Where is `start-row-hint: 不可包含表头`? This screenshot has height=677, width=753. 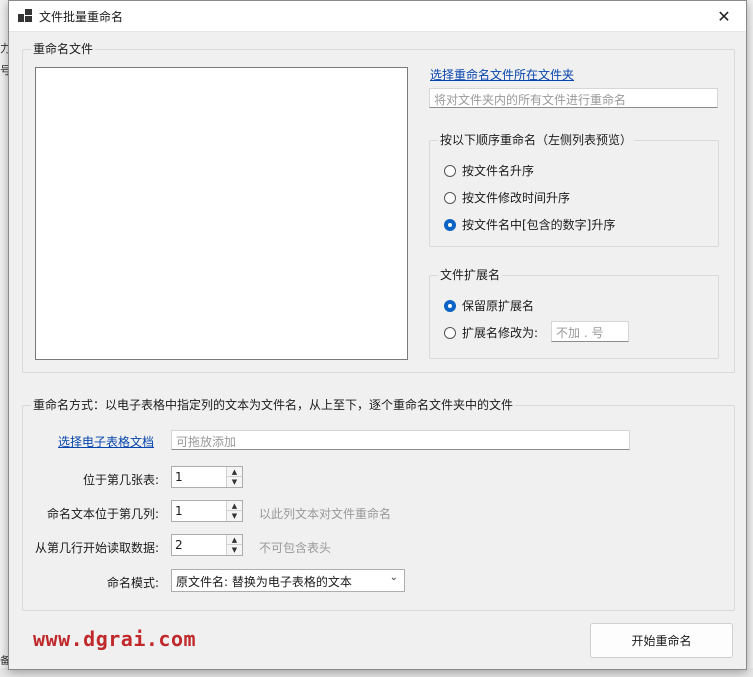 start-row-hint: 不可包含表头 is located at coordinates (295, 548).